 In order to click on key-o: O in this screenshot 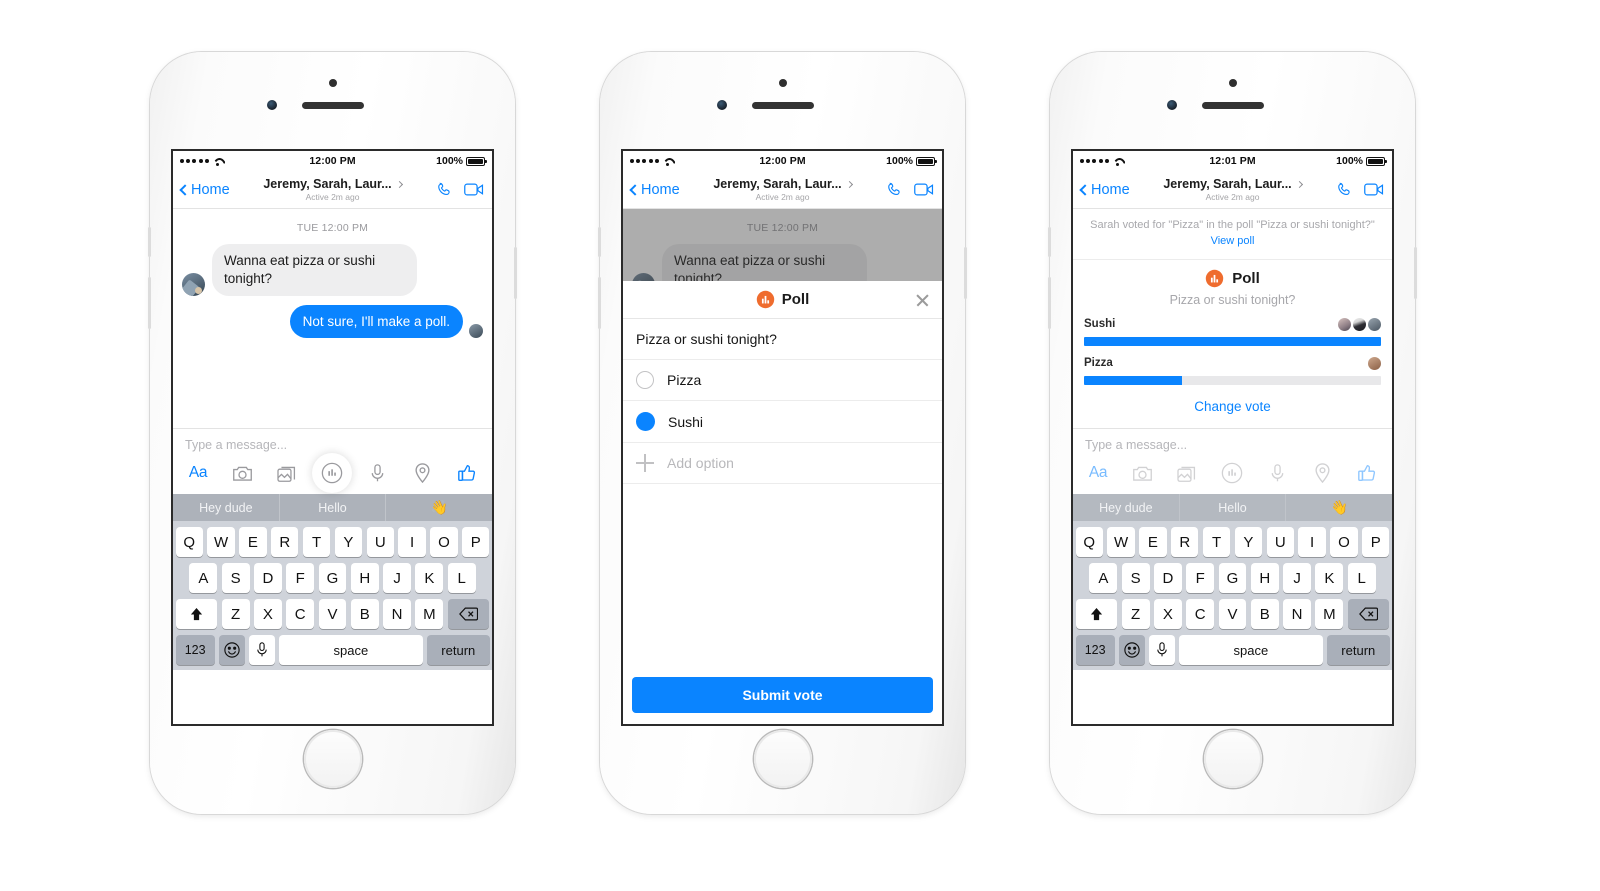, I will do `click(1344, 542)`.